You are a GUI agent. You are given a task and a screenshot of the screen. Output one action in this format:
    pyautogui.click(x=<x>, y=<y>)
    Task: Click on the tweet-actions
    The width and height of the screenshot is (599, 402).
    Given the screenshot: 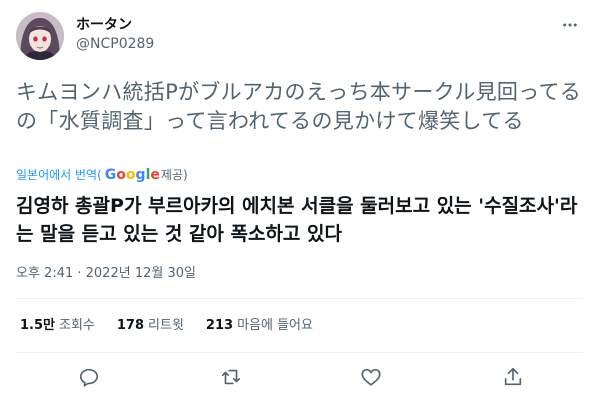 What is the action you would take?
    pyautogui.click(x=299, y=377)
    